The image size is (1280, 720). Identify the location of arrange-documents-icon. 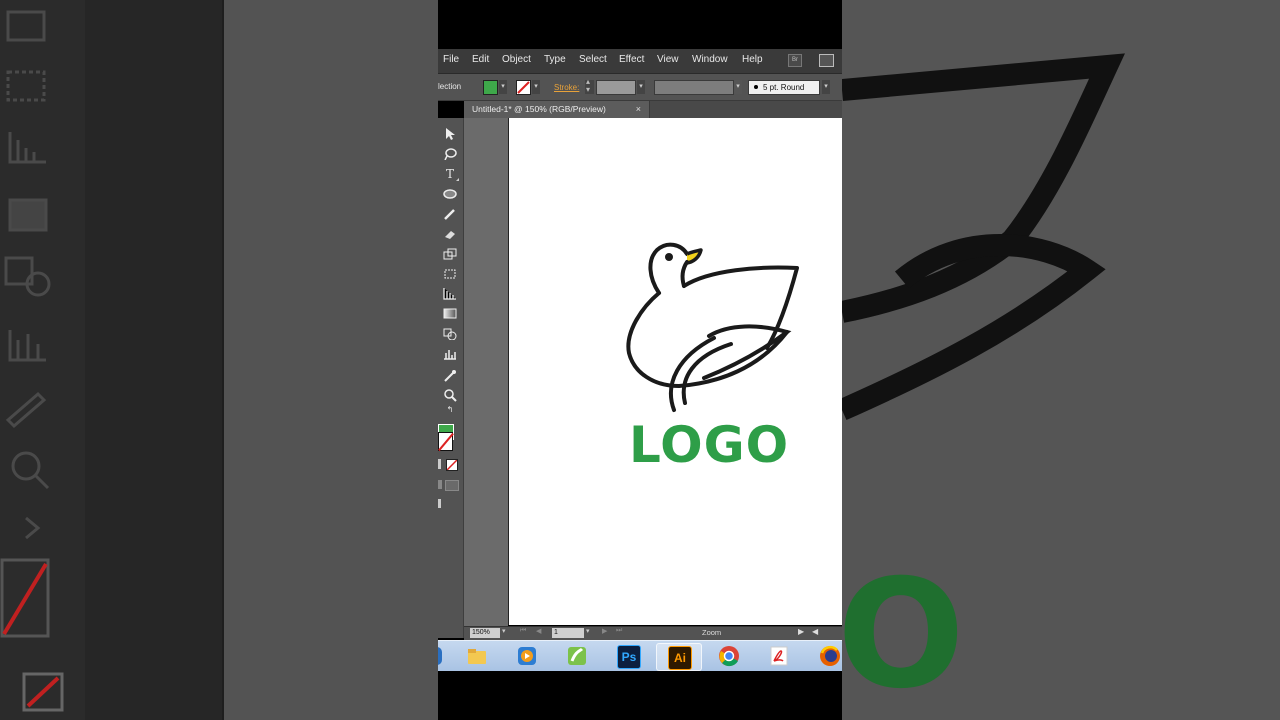
(826, 60).